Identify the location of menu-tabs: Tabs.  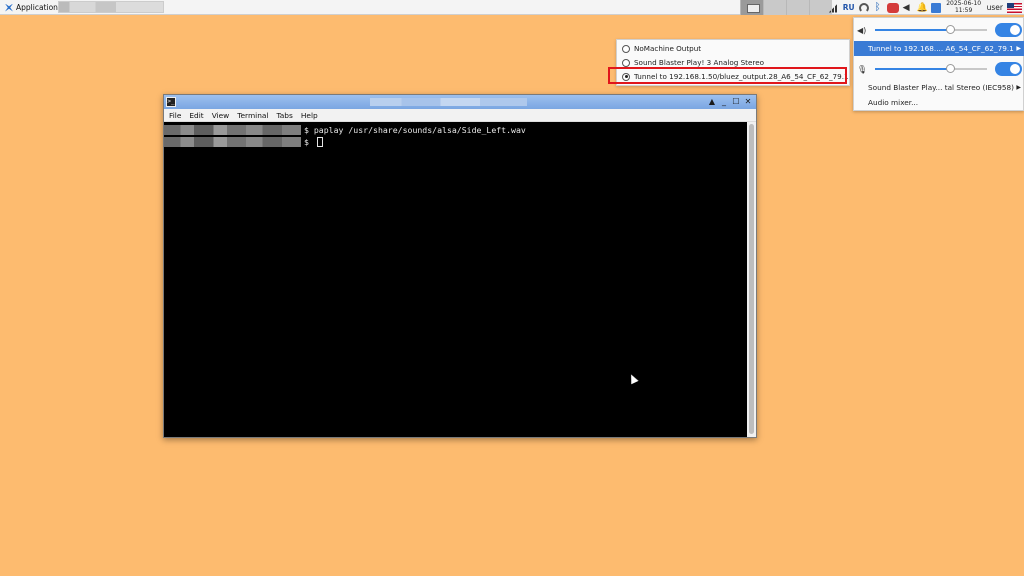
(284, 115).